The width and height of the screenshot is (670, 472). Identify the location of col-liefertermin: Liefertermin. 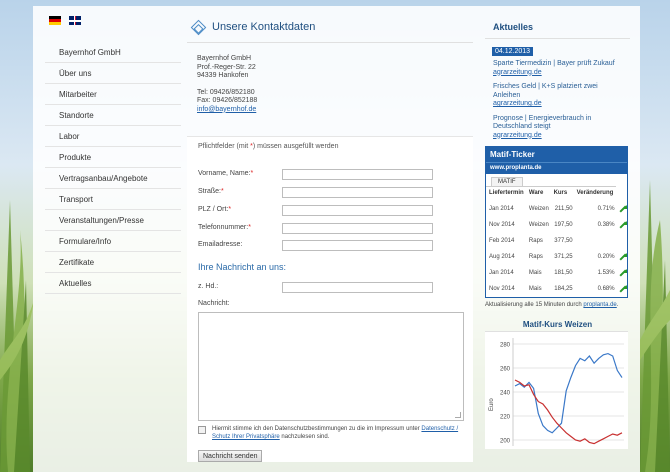
(506, 193).